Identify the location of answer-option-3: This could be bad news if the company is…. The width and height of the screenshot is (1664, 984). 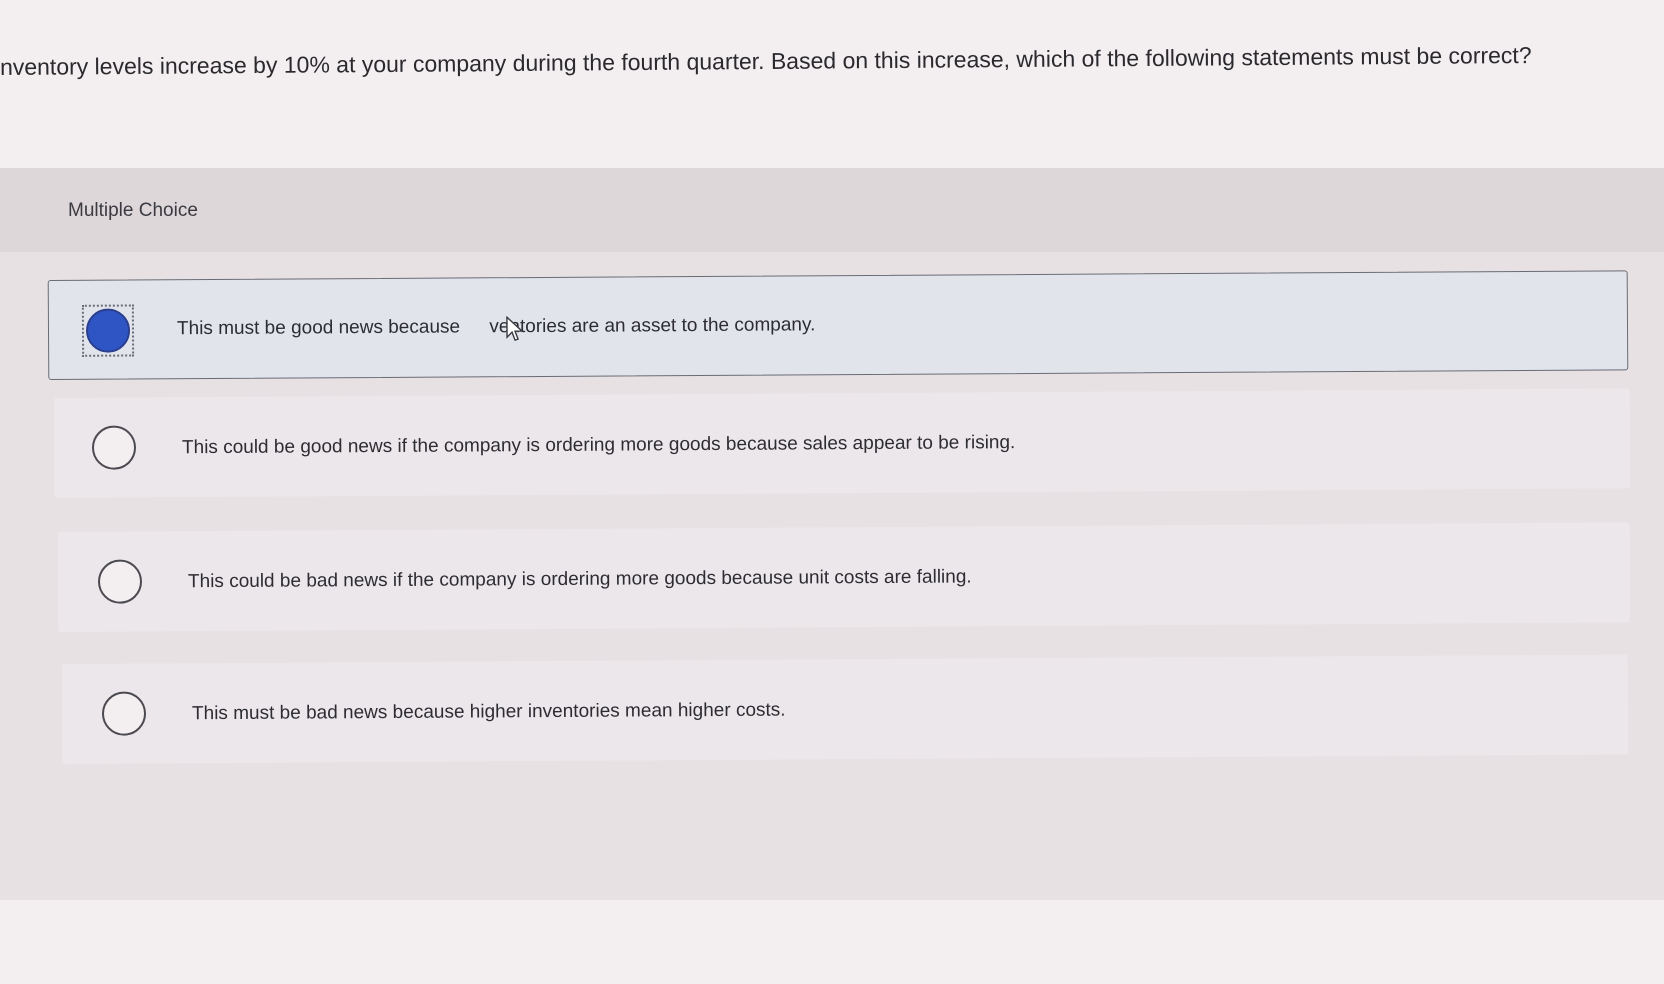
(844, 577).